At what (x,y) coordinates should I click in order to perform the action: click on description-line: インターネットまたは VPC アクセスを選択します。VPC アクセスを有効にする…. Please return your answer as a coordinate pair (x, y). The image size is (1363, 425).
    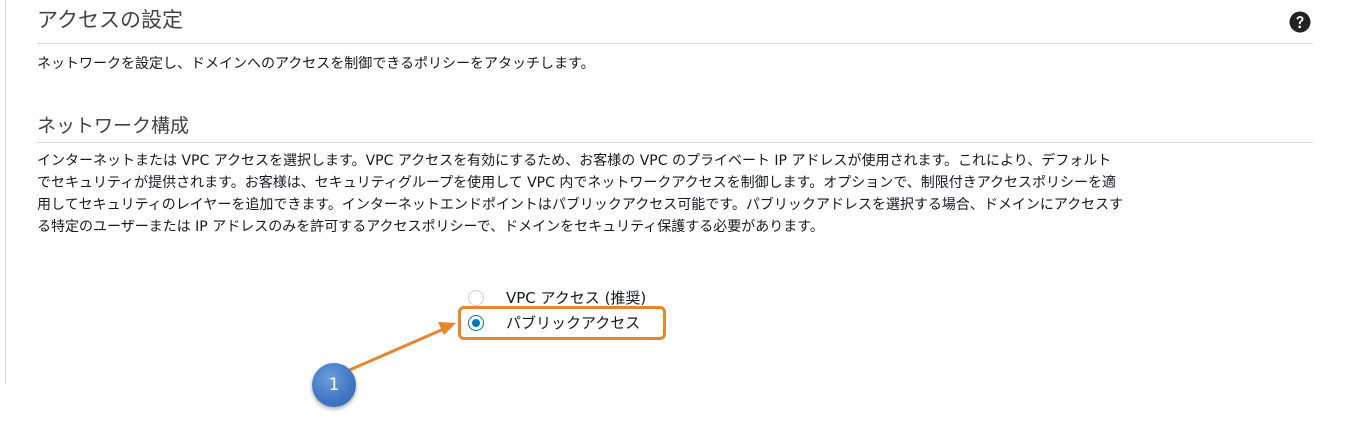
    Looking at the image, I should click on (574, 161).